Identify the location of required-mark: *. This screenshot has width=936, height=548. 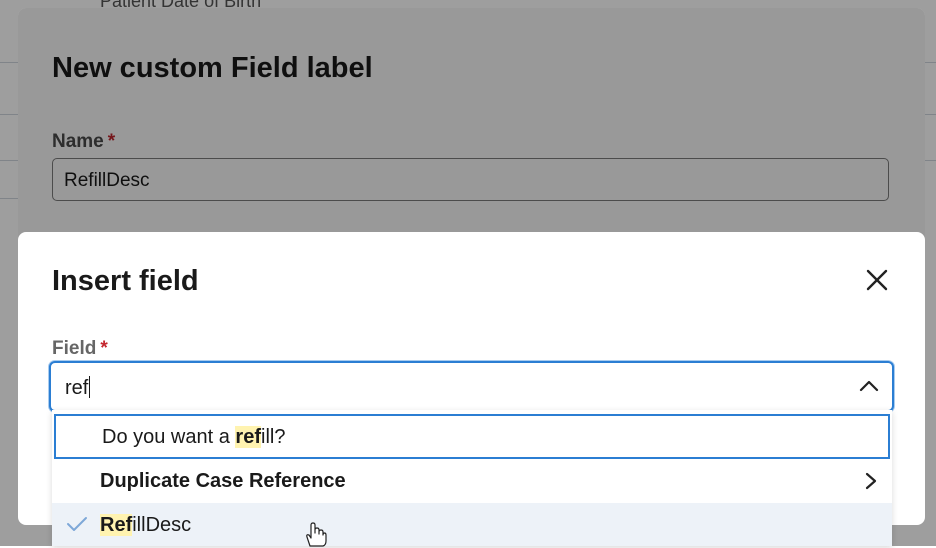
(104, 348).